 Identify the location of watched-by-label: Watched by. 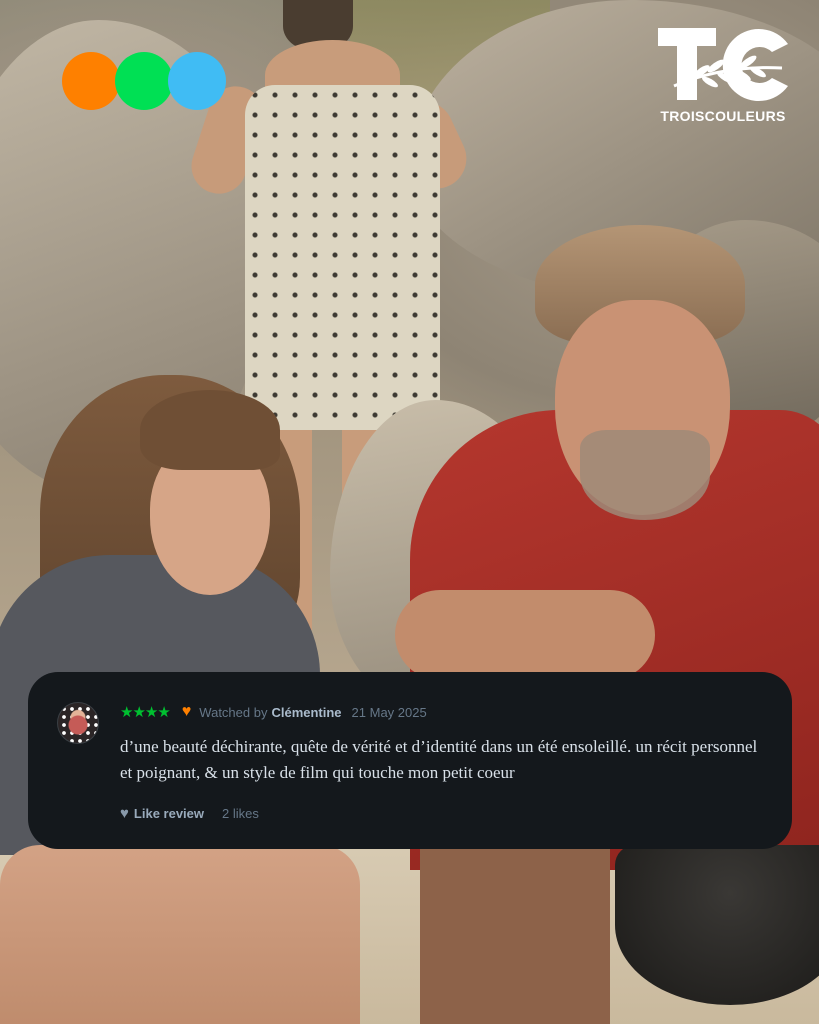
(233, 712).